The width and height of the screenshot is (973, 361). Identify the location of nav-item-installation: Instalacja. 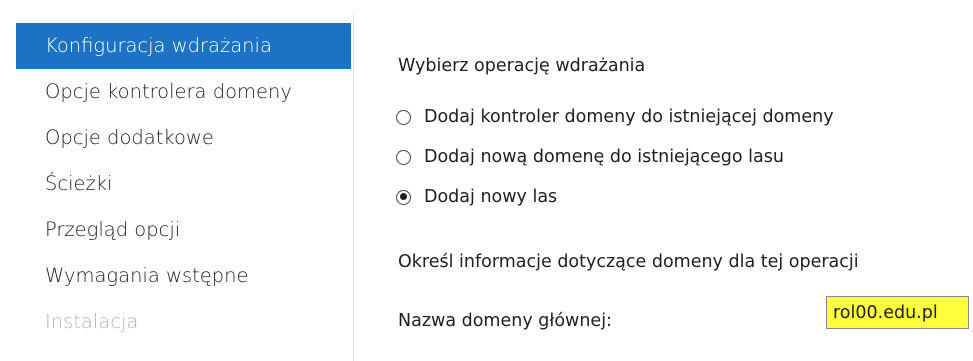
(92, 321).